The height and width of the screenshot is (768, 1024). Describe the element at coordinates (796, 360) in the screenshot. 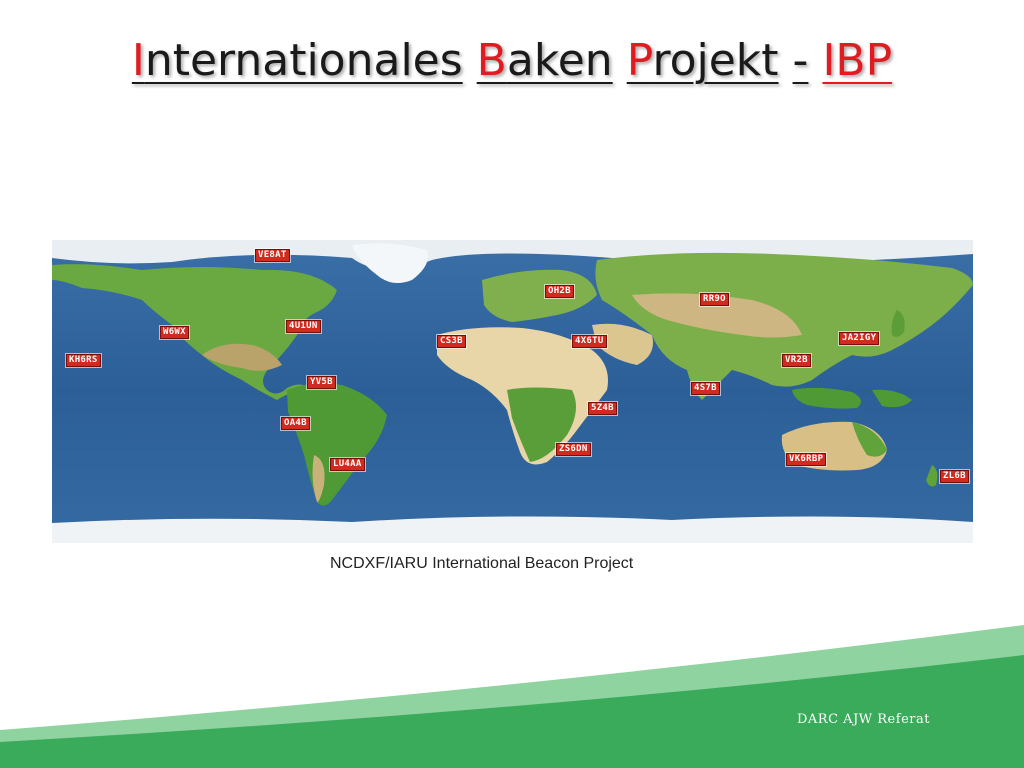

I see `beacon-label-vr2b: VR2B` at that location.